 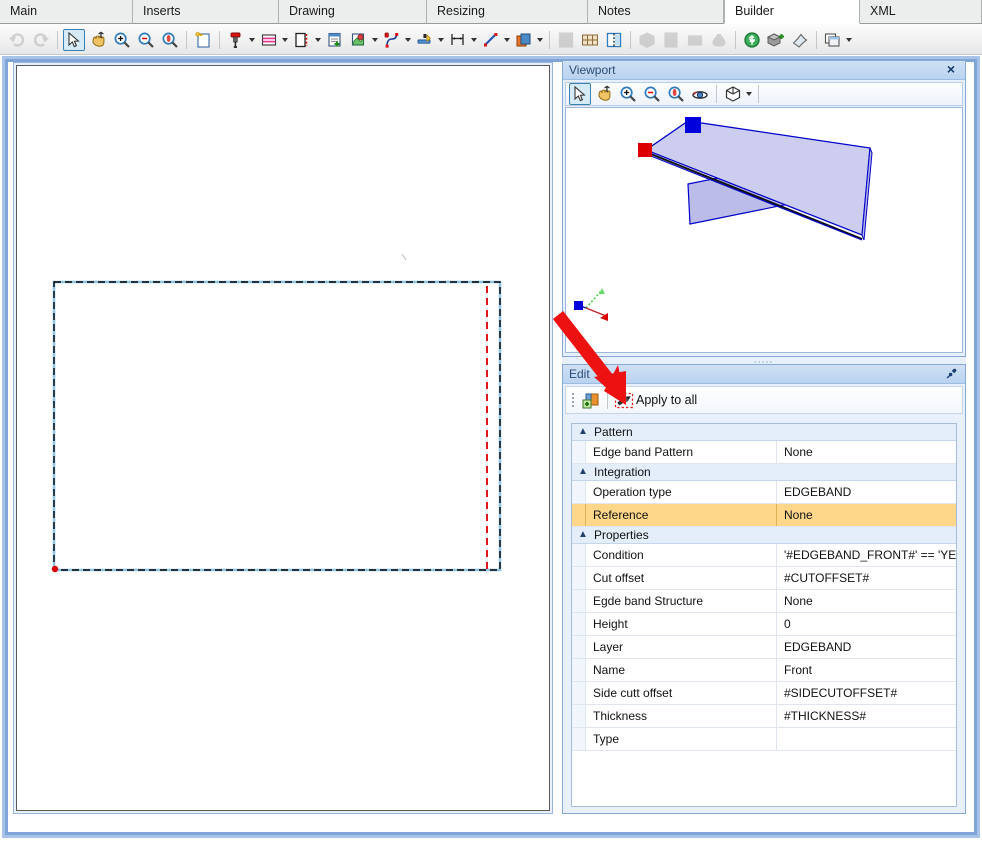 What do you see at coordinates (800, 40) in the screenshot?
I see `book-button` at bounding box center [800, 40].